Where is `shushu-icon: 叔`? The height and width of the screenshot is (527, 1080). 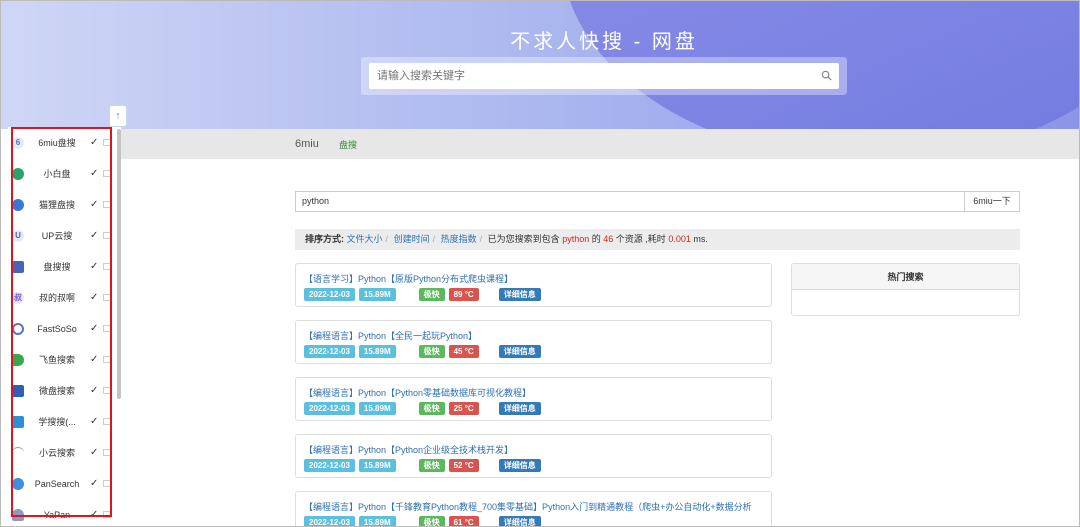
shushu-icon: 叔 is located at coordinates (18, 297).